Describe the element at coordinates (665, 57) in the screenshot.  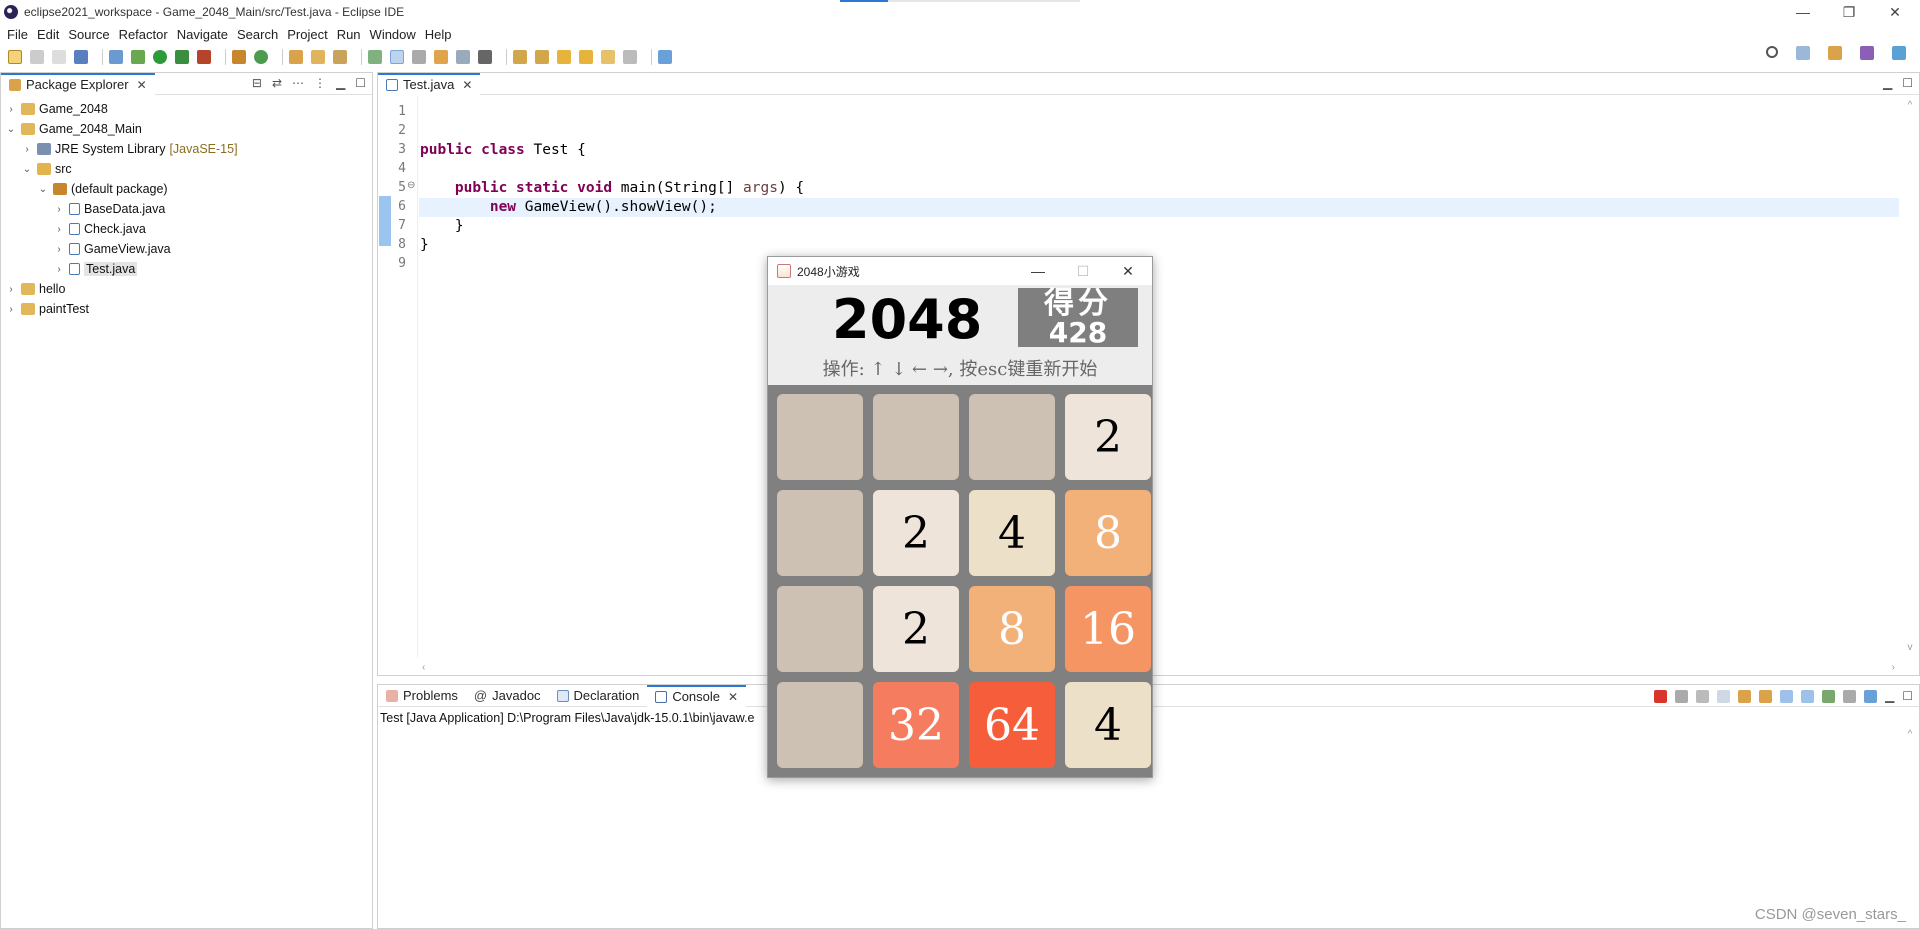
I see `pin-editor-icon` at that location.